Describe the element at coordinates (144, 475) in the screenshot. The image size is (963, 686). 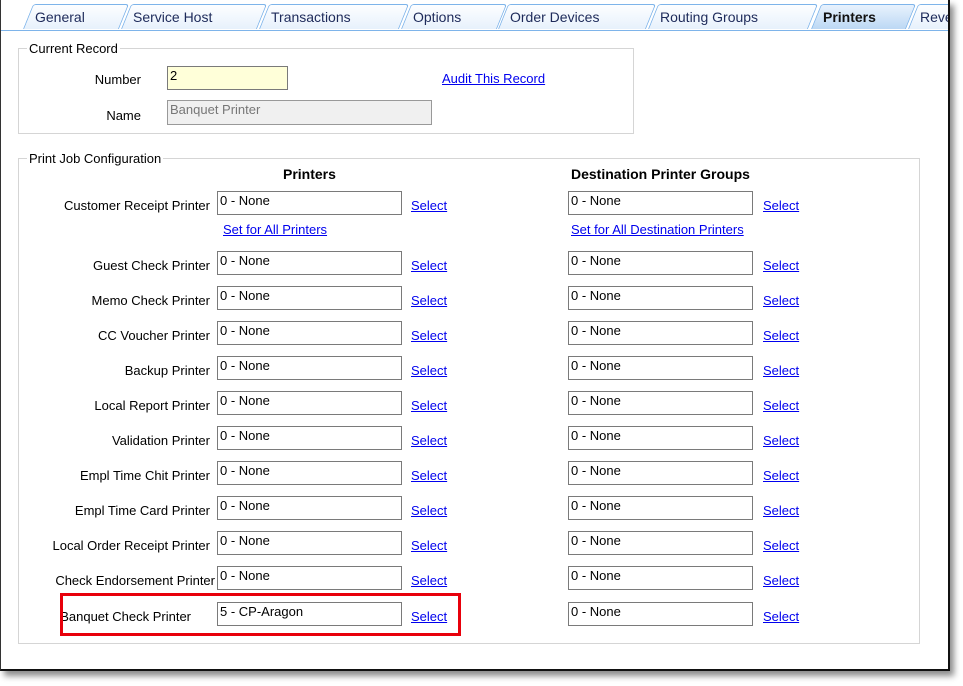
I see `row-label: Empl Time Chit Printer` at that location.